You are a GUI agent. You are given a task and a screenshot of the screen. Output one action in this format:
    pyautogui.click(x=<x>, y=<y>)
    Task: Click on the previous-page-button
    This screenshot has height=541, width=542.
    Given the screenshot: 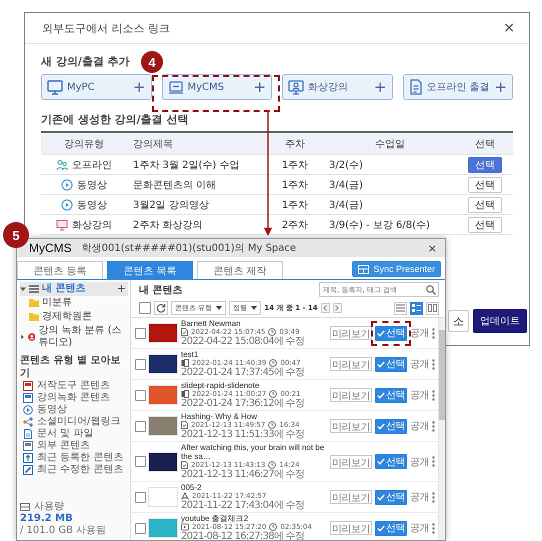 What is the action you would take?
    pyautogui.click(x=325, y=308)
    